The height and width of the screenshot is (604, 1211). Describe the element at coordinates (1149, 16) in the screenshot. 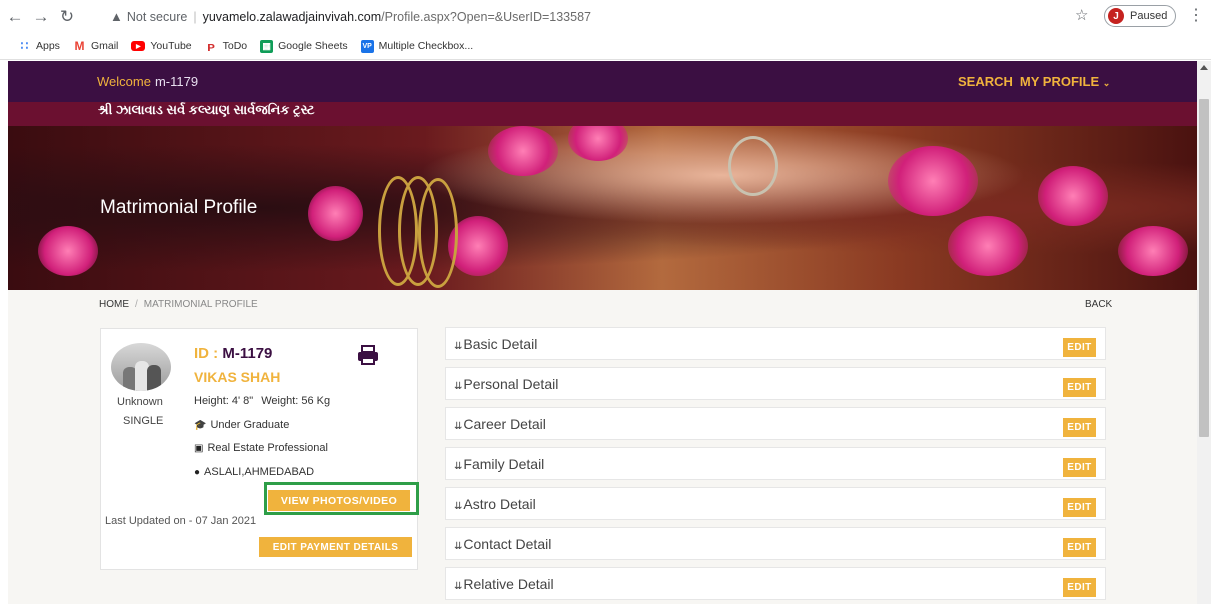

I see `paused-label: Paused` at that location.